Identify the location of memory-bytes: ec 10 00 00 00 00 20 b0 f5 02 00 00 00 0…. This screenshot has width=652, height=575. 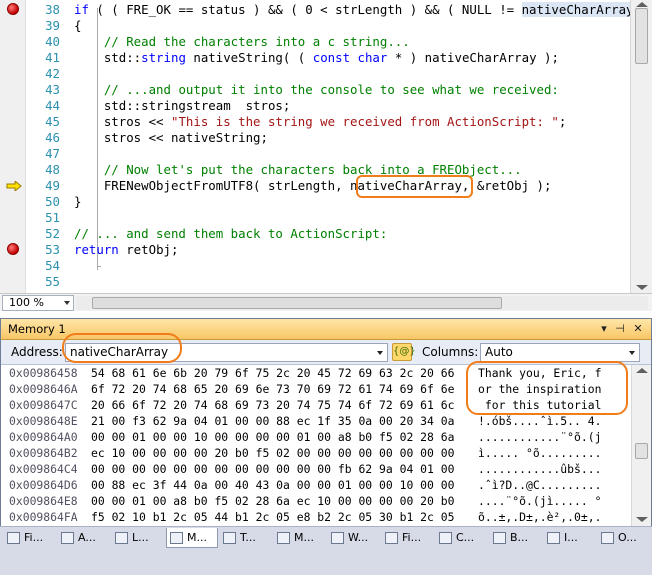
(273, 453).